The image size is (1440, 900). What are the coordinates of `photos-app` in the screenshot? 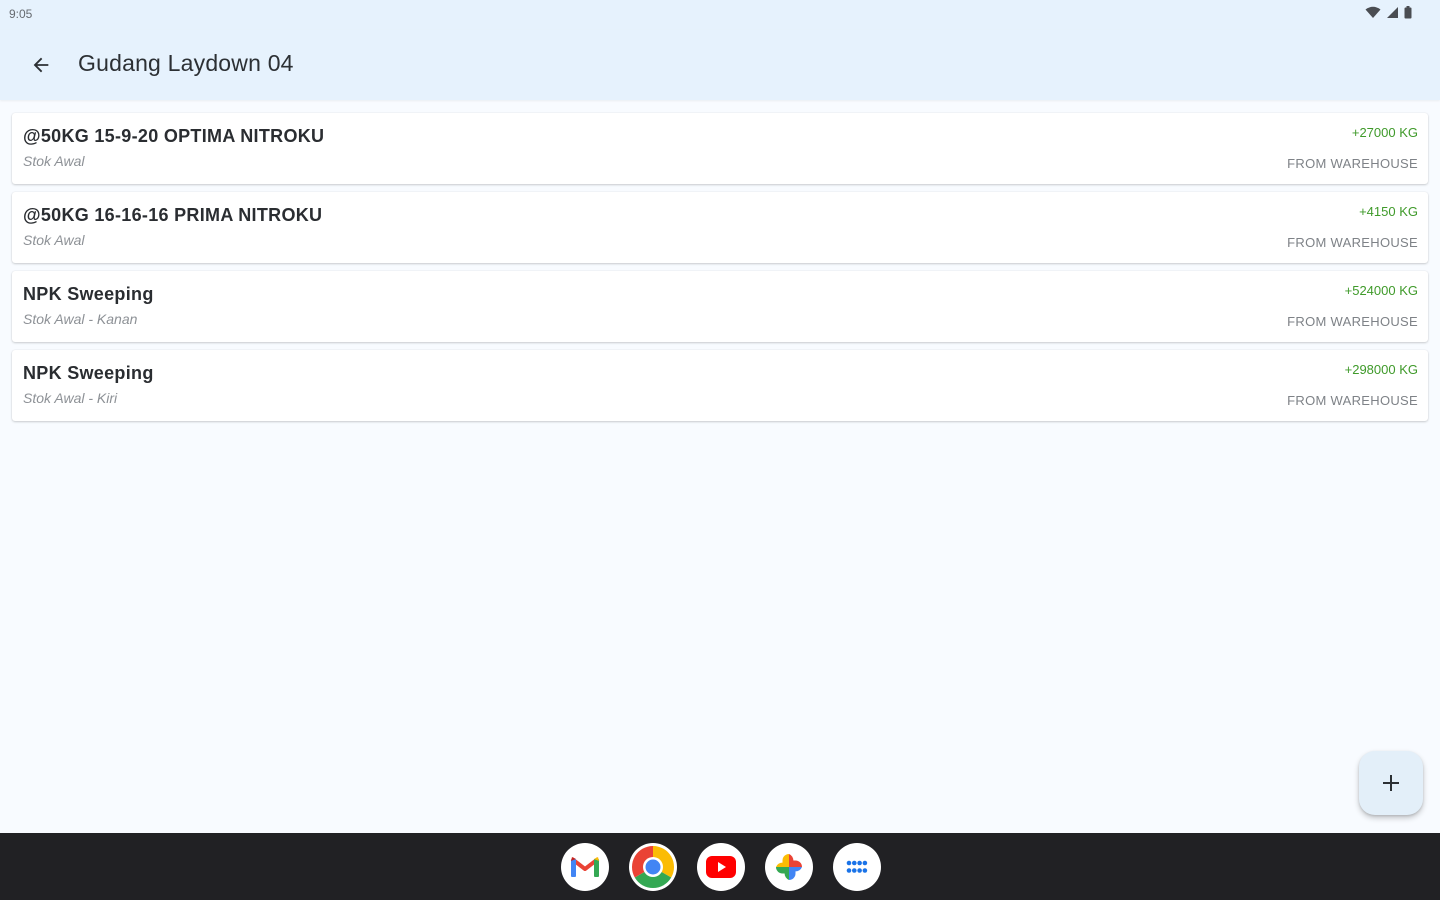 It's located at (789, 867).